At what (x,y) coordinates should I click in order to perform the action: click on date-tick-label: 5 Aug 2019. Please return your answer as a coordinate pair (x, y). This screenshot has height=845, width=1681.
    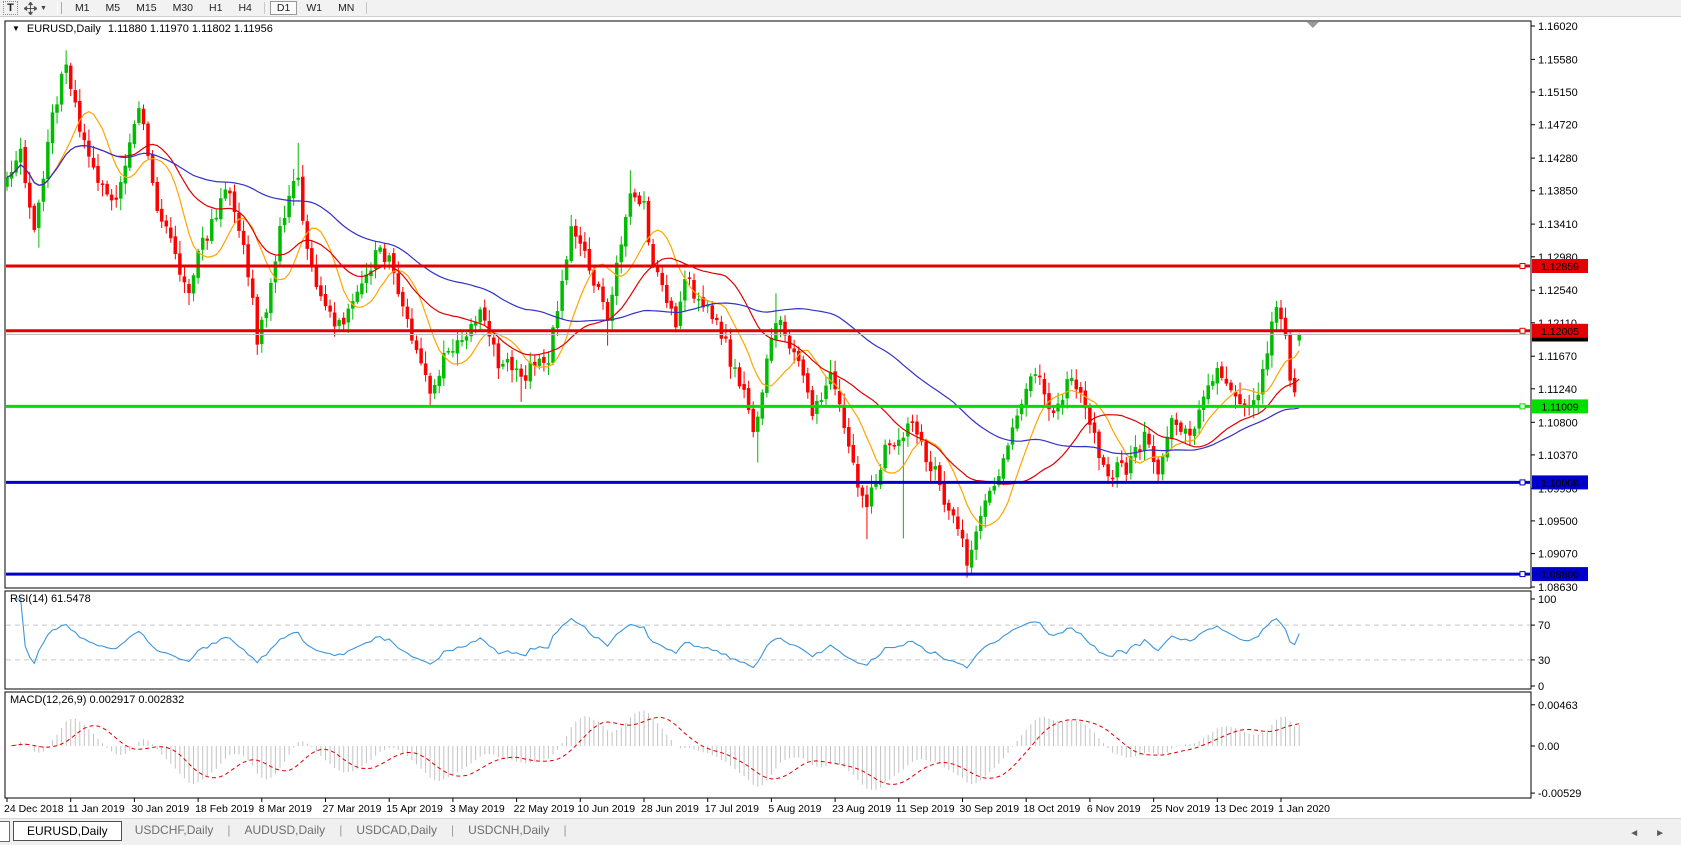
    Looking at the image, I should click on (794, 809).